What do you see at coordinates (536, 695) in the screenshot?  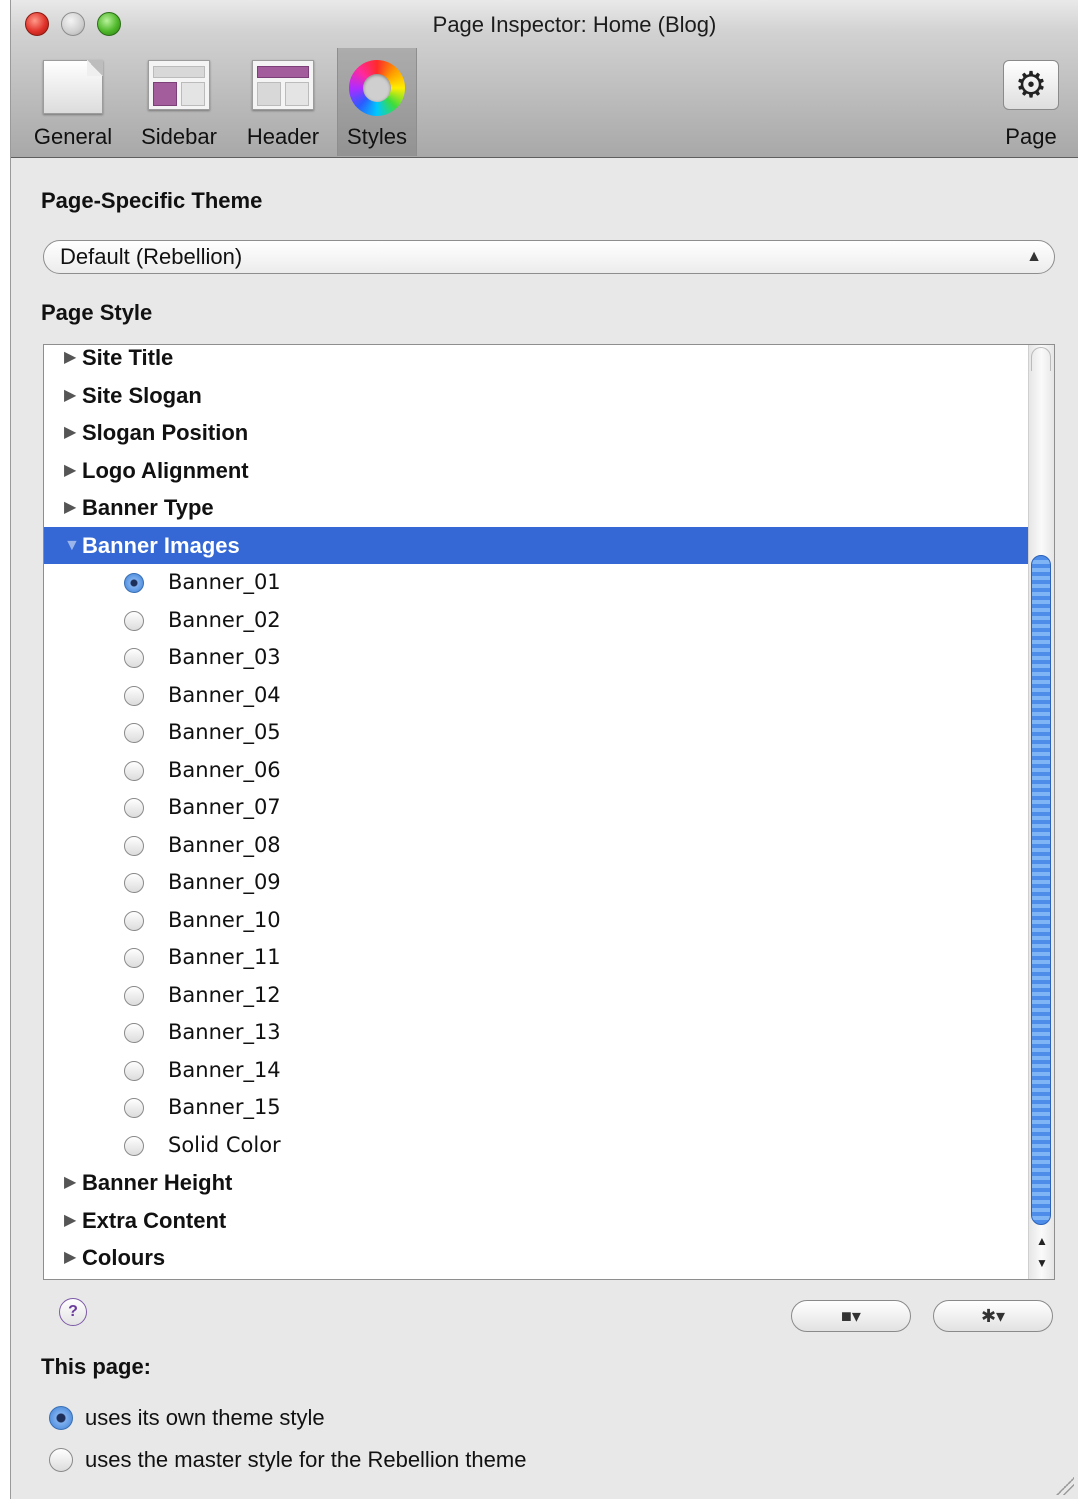 I see `banner-option-row: Banner_04` at bounding box center [536, 695].